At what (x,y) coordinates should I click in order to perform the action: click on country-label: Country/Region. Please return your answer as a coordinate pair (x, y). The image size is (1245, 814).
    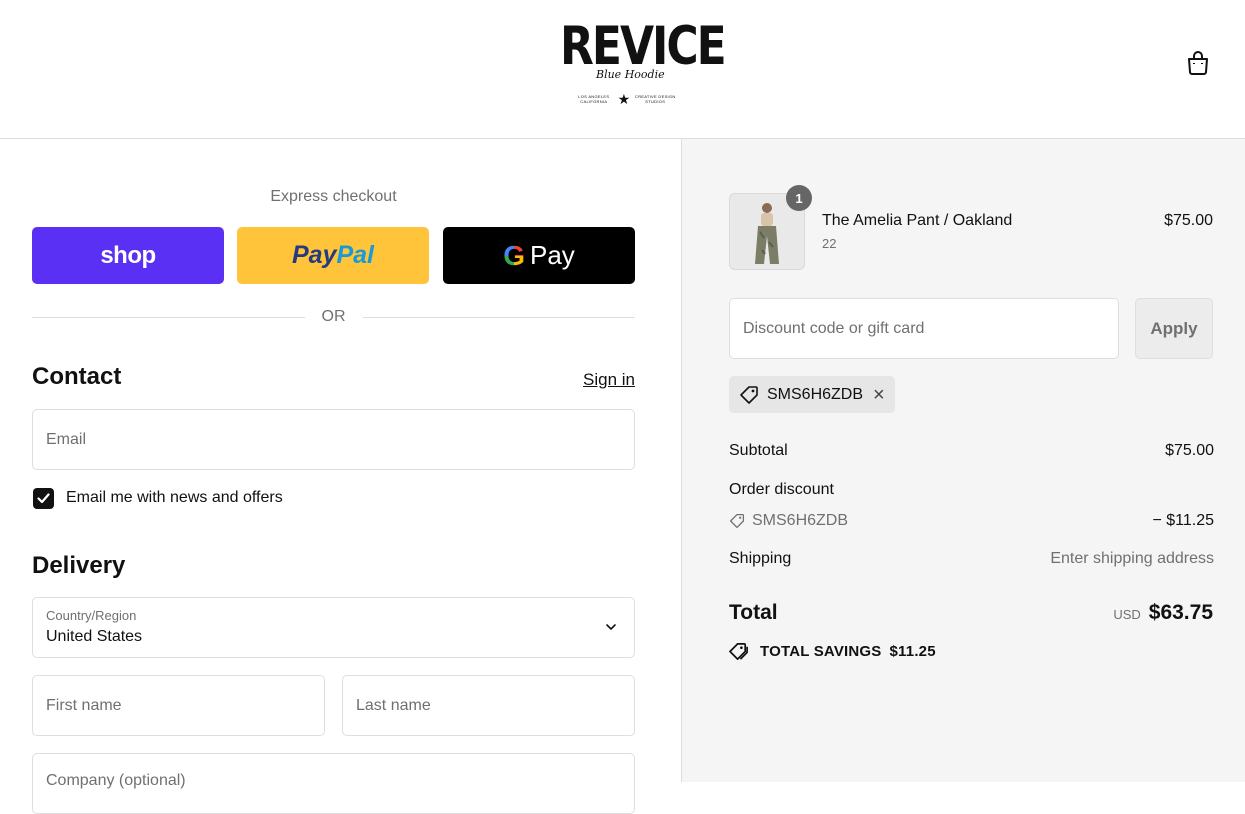
    Looking at the image, I should click on (91, 615).